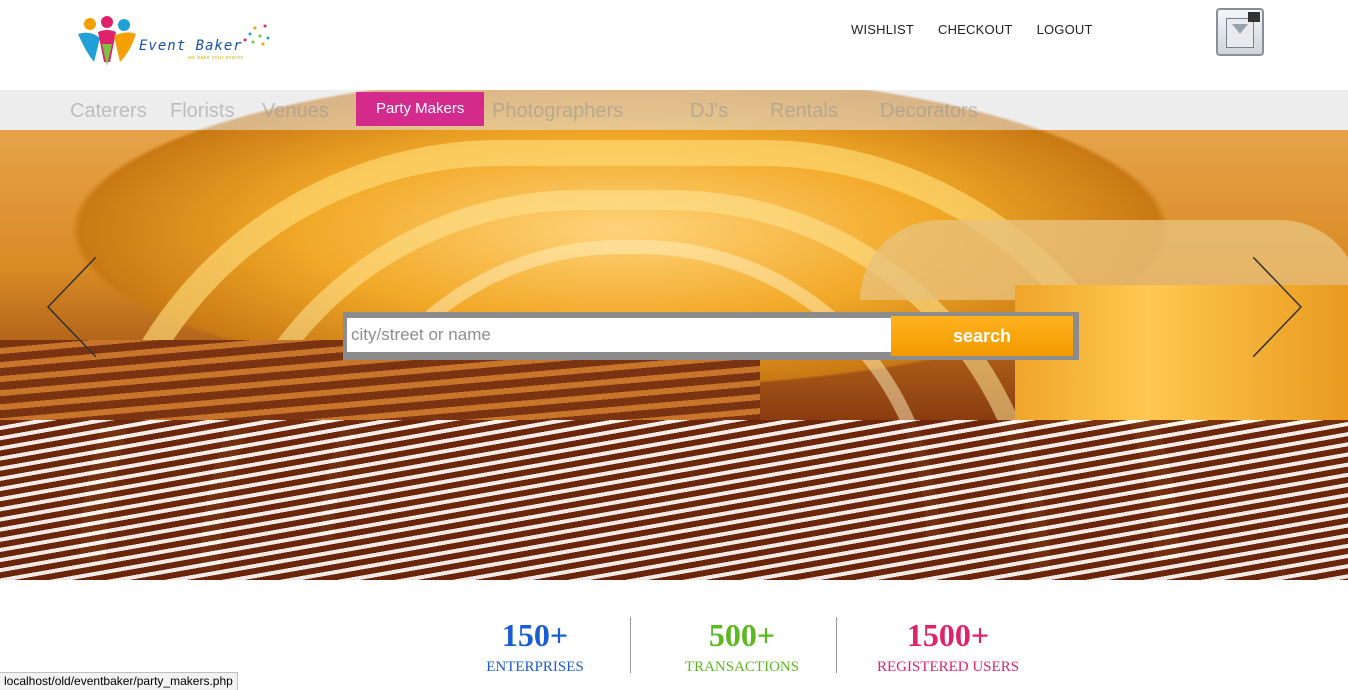  What do you see at coordinates (107, 41) in the screenshot?
I see `logo-figures-icon` at bounding box center [107, 41].